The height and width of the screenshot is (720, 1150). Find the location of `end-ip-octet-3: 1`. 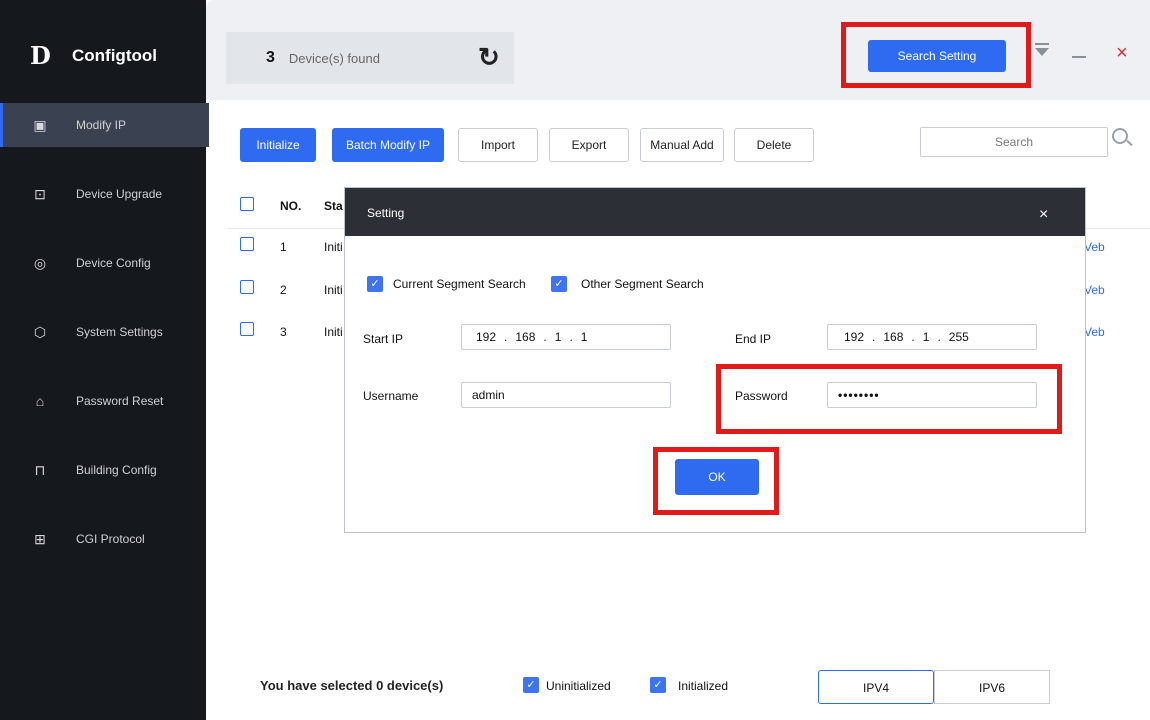

end-ip-octet-3: 1 is located at coordinates (926, 337).